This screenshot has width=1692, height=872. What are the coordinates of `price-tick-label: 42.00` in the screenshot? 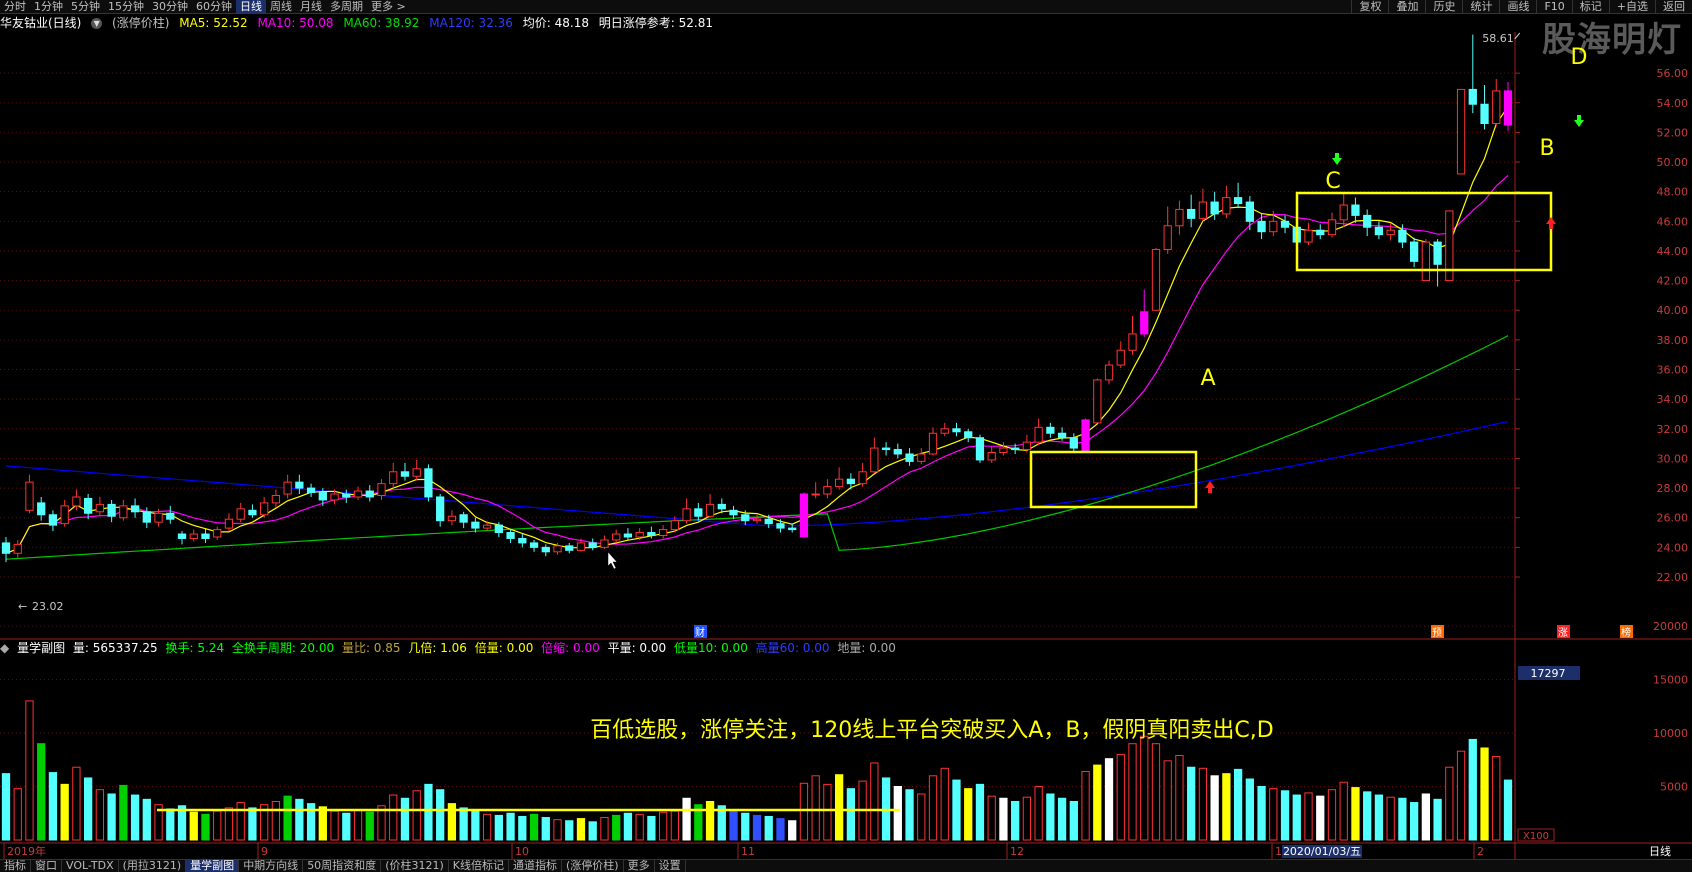 It's located at (1673, 281).